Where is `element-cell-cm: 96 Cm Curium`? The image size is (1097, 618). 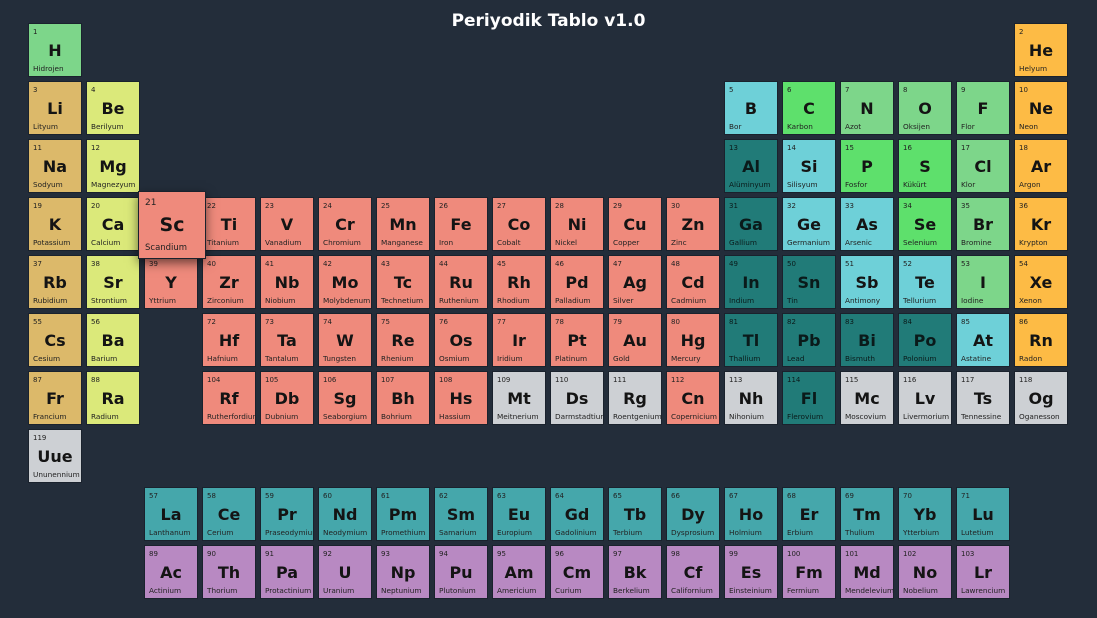 element-cell-cm: 96 Cm Curium is located at coordinates (577, 572).